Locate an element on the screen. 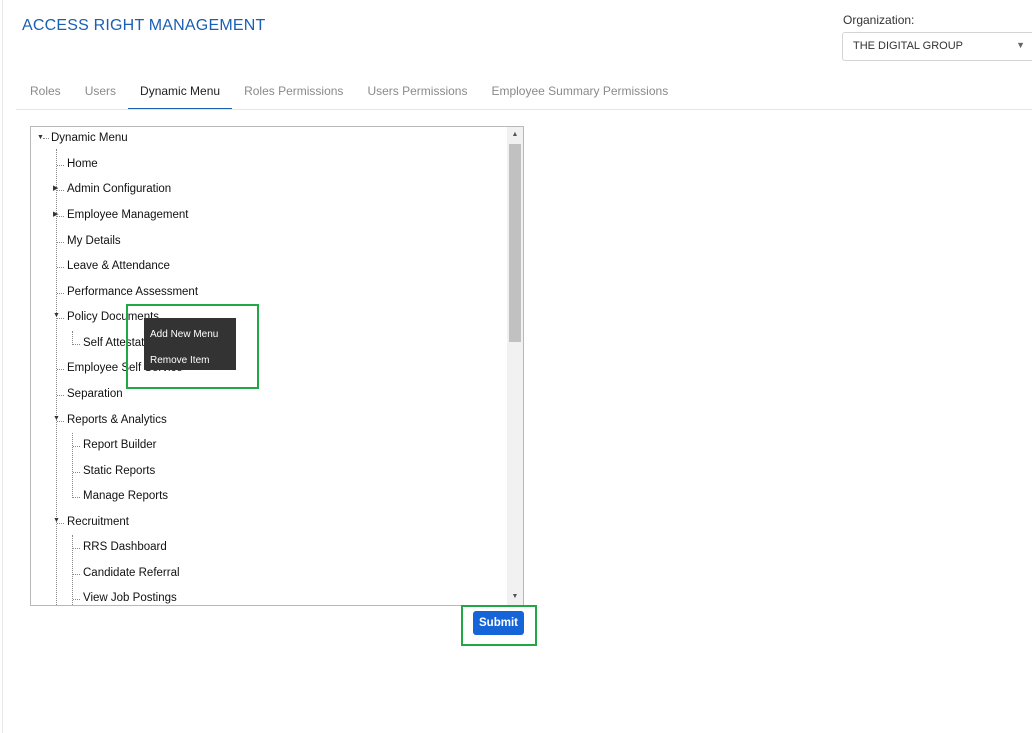  tree-node-admin-configuration: Admin Configuration is located at coordinates (119, 189).